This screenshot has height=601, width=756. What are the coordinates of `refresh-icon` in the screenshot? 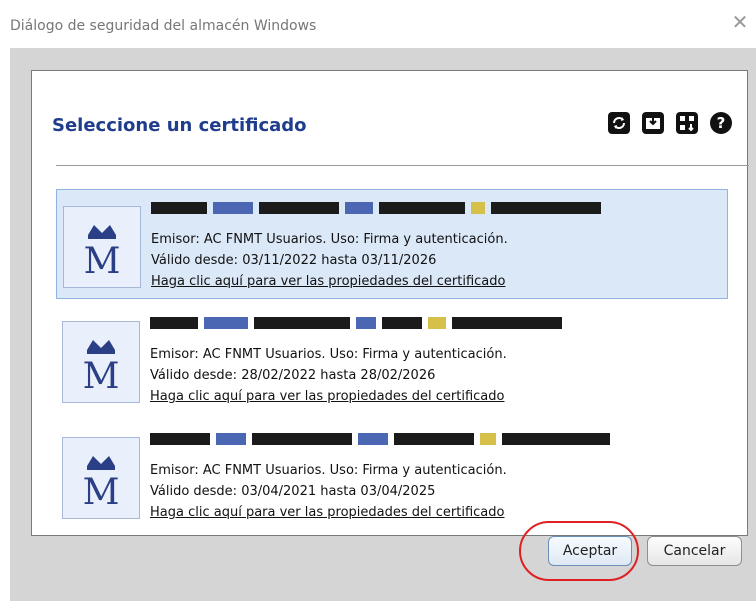 It's located at (619, 123).